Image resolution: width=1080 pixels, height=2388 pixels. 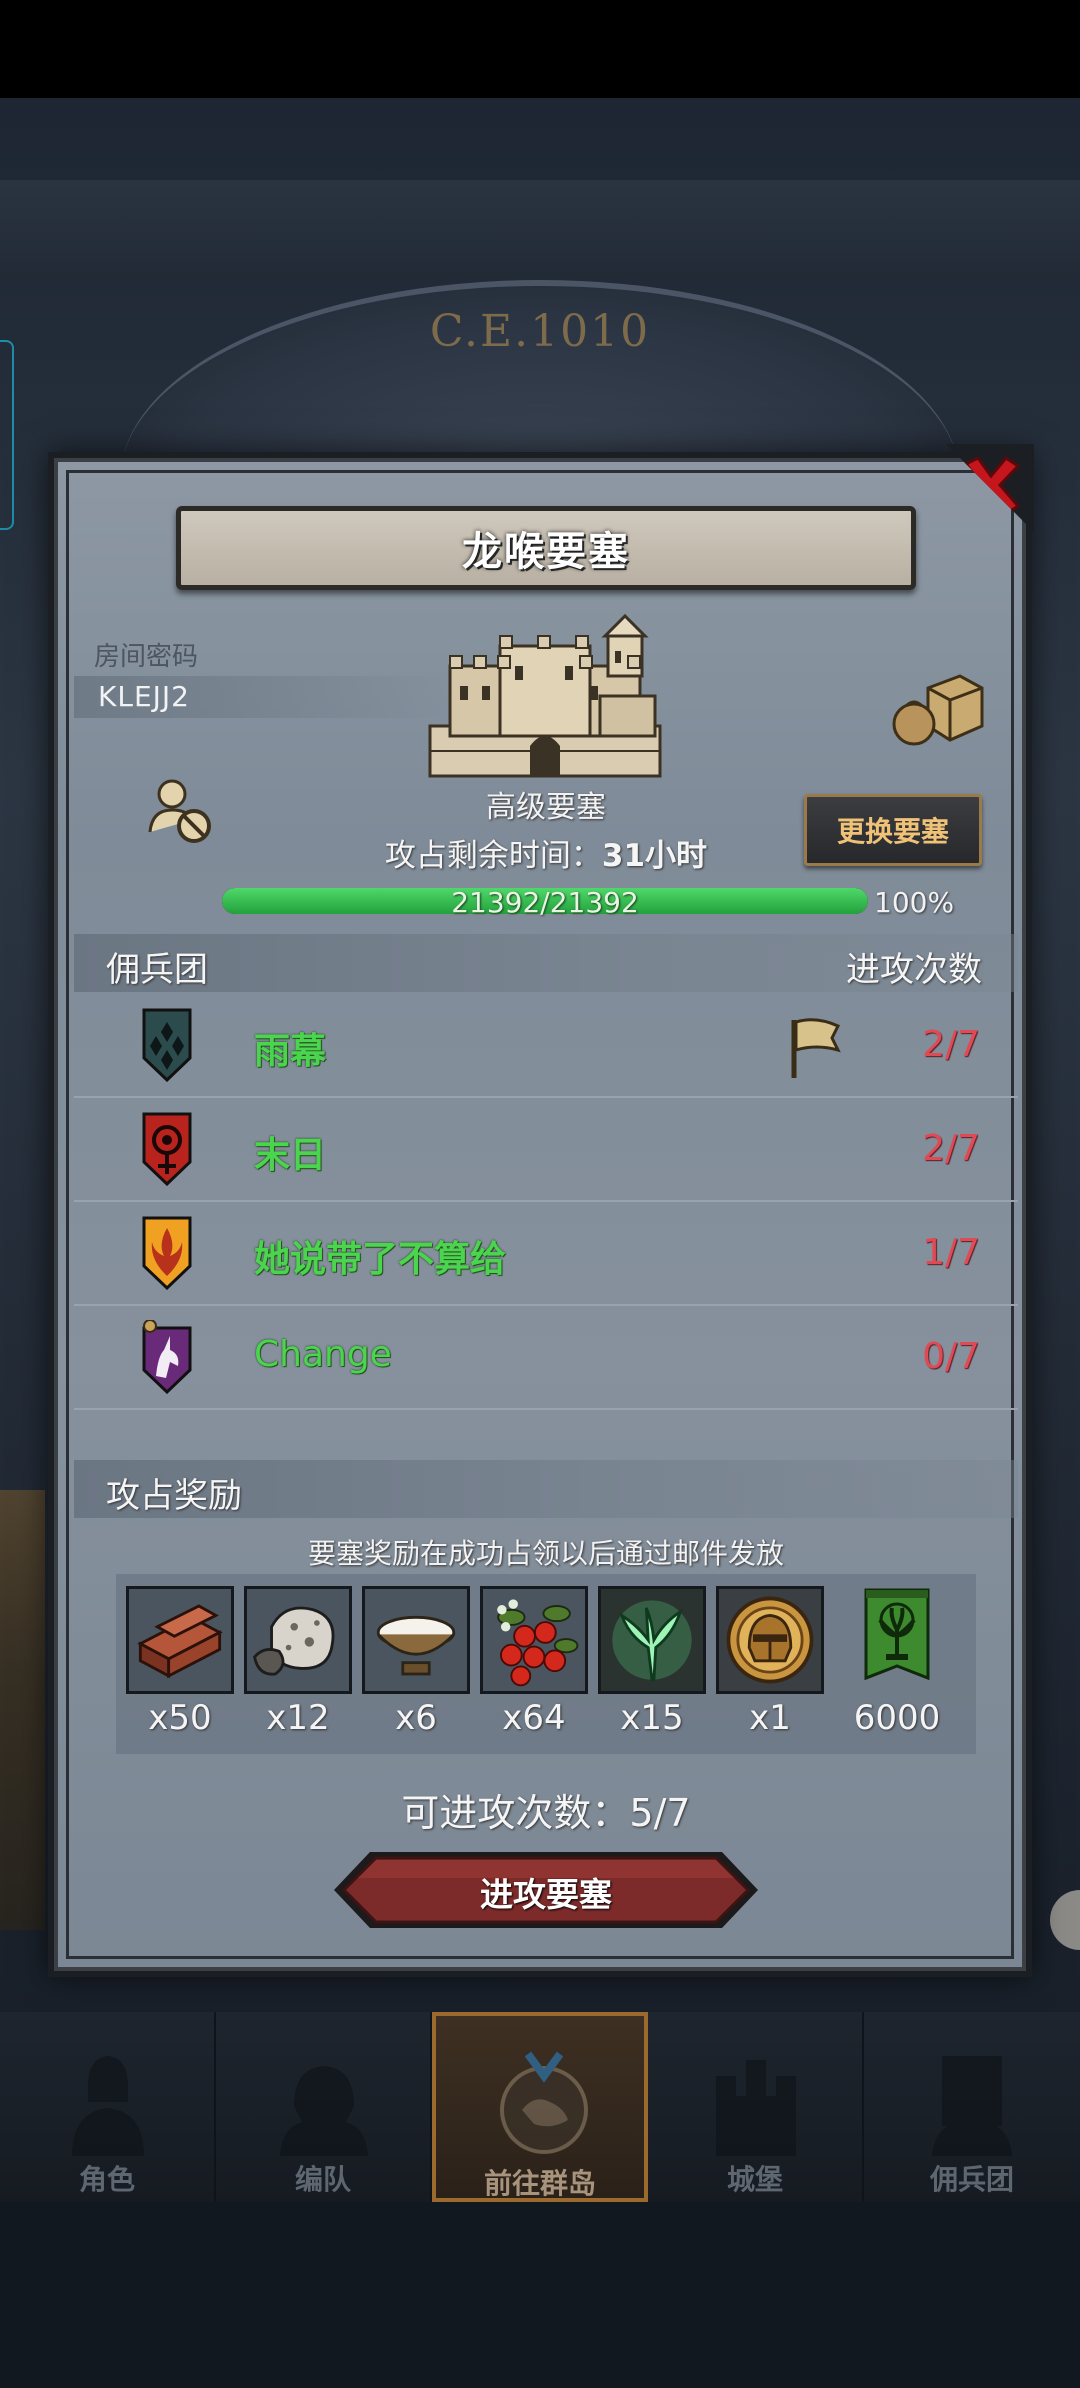 I want to click on nav-label: 角色, so click(x=106, y=2179).